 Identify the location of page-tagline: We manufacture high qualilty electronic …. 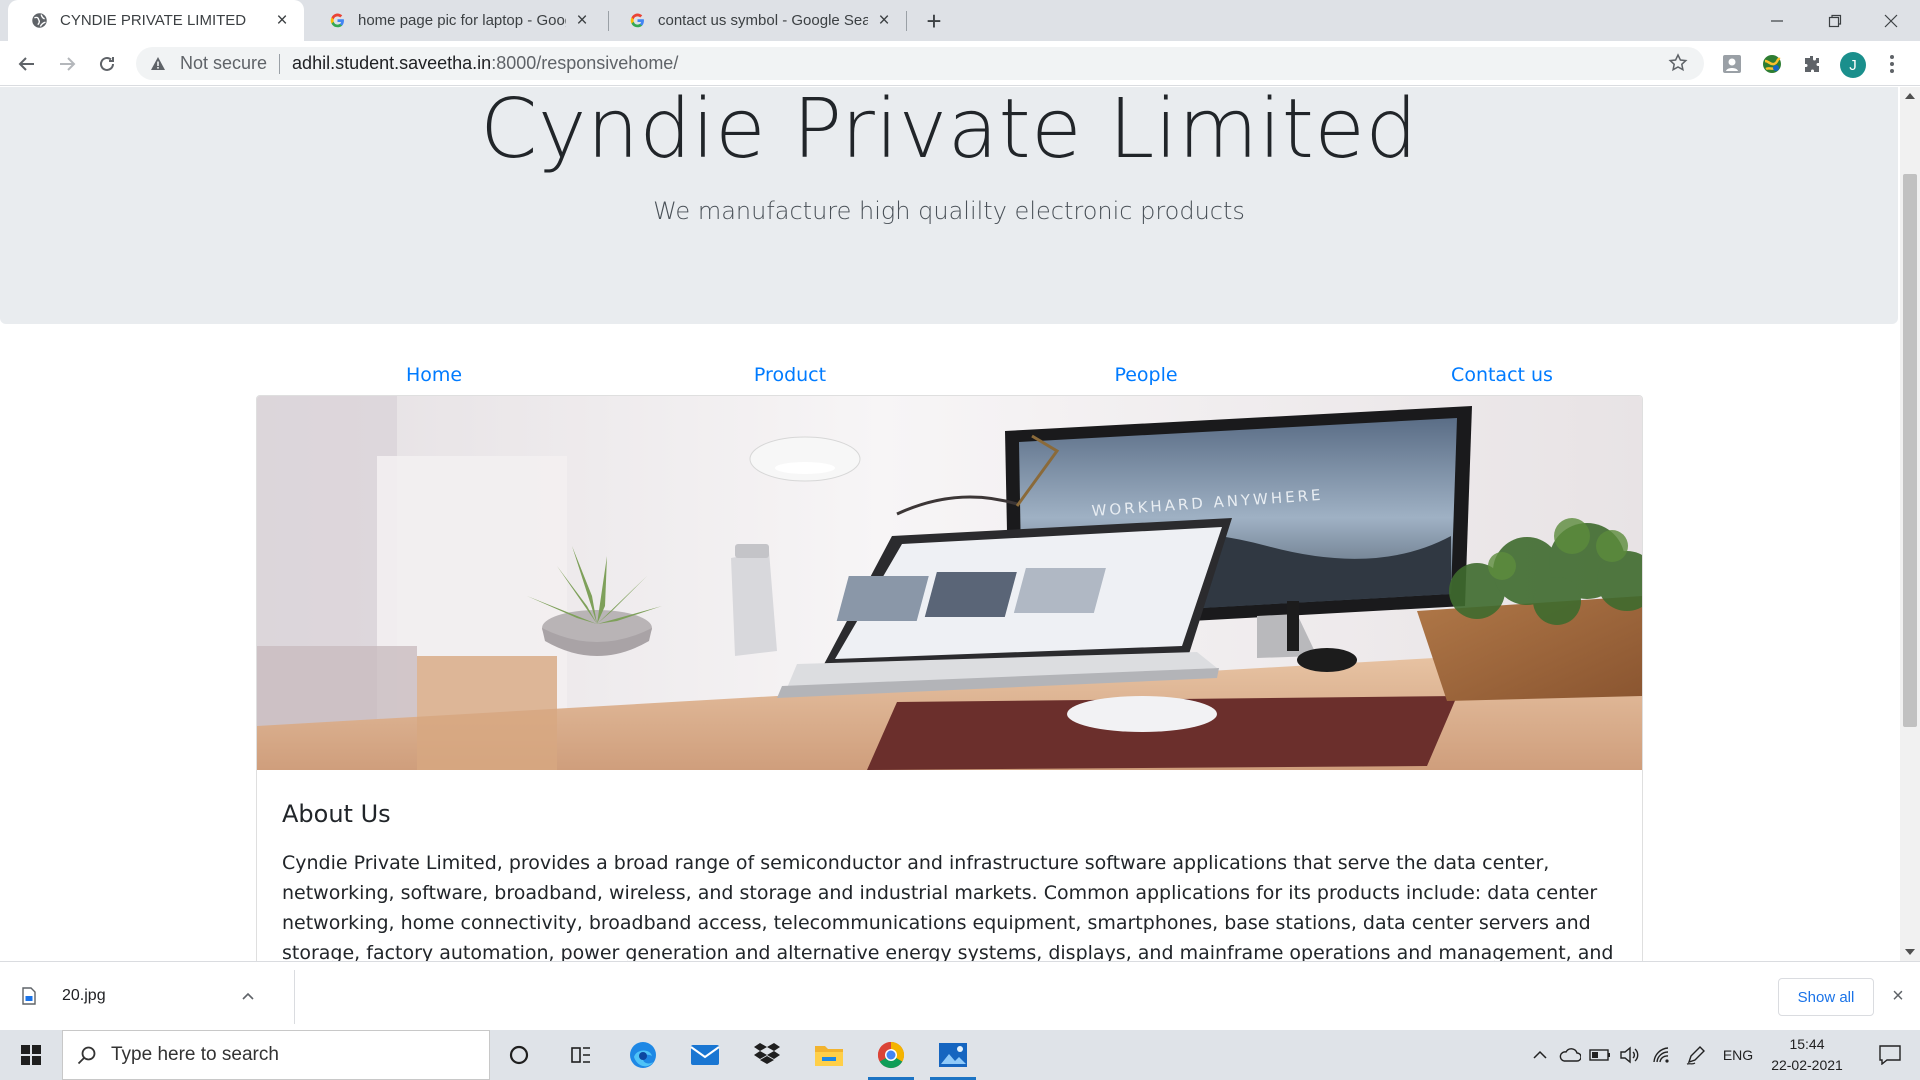
(949, 211).